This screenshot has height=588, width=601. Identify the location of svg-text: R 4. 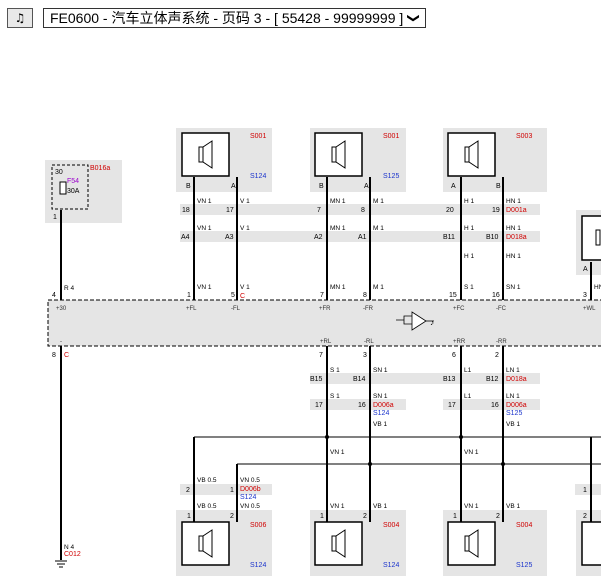
(69, 288).